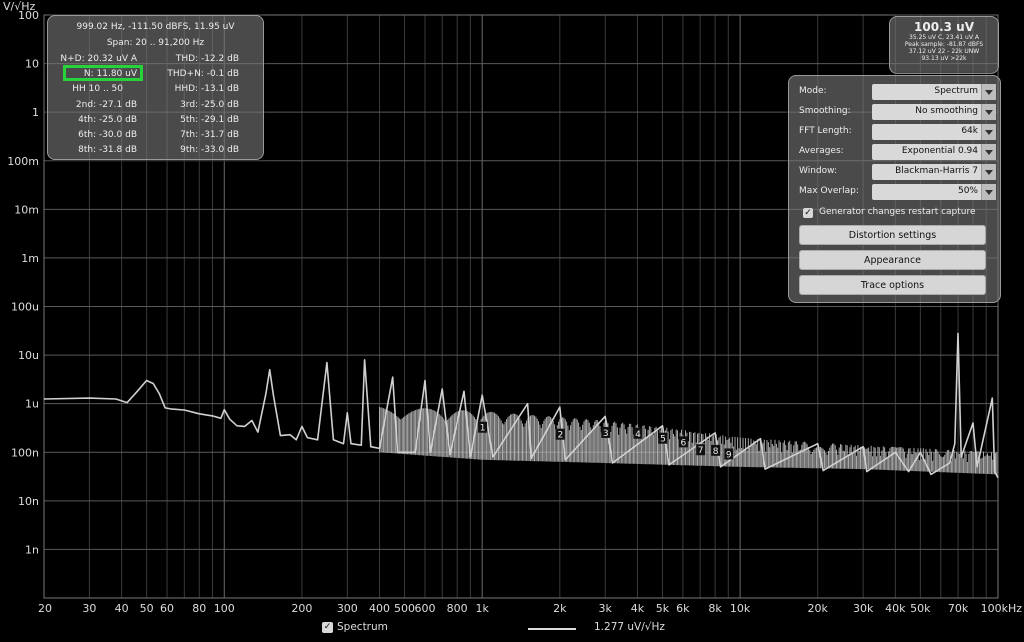  Describe the element at coordinates (103, 73) in the screenshot. I see `noise-highlight-box` at that location.